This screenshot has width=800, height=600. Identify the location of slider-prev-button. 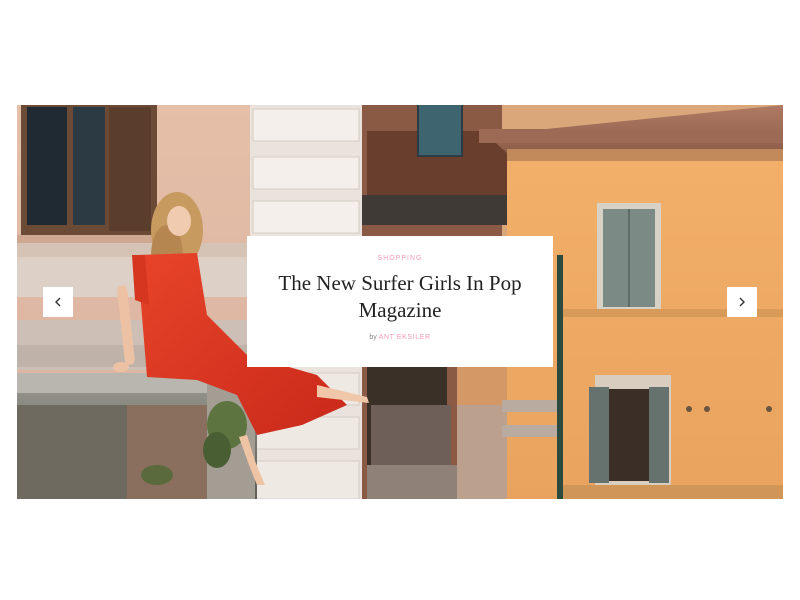
(58, 302).